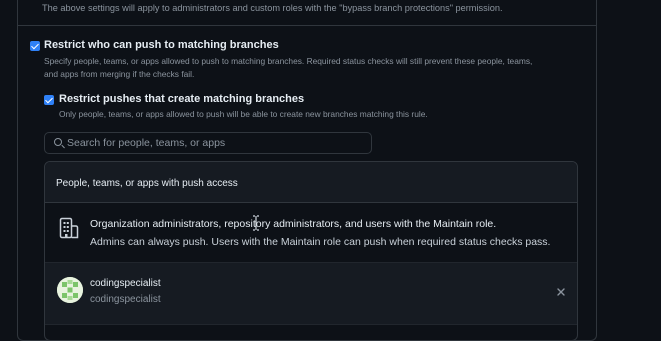 Image resolution: width=661 pixels, height=341 pixels. Describe the element at coordinates (256, 225) in the screenshot. I see `text-cursor-icon` at that location.